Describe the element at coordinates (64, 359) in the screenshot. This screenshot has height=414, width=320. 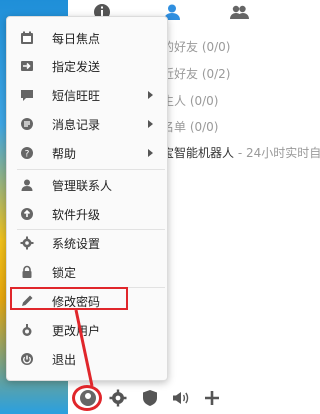
I see `menu-item-label: 退出` at that location.